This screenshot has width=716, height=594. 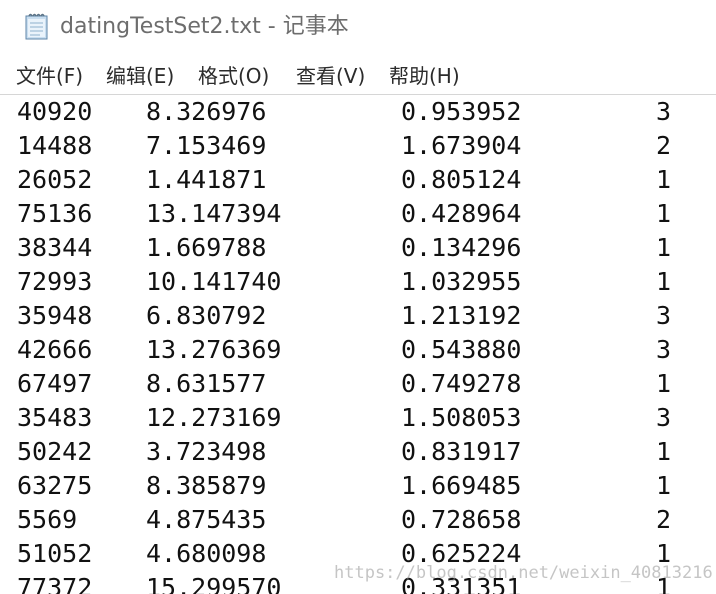 What do you see at coordinates (49, 76) in the screenshot?
I see `menu-file: 文件(F)` at bounding box center [49, 76].